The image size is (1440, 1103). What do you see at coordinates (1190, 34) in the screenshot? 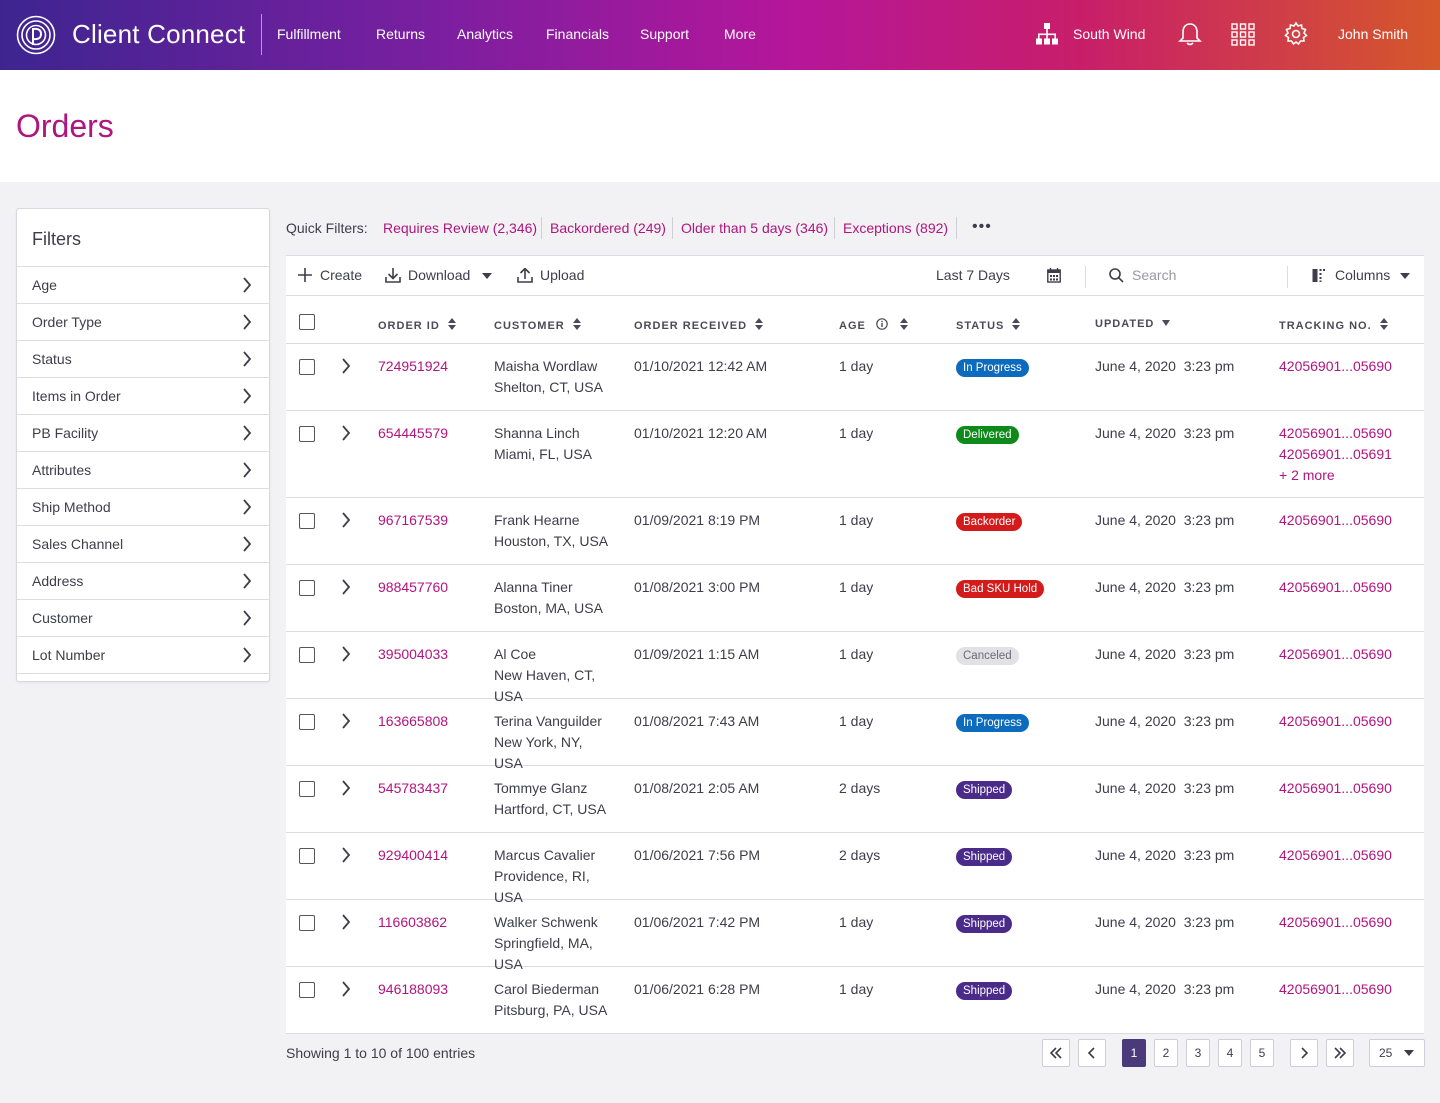
I see `notifications-bell-icon` at bounding box center [1190, 34].